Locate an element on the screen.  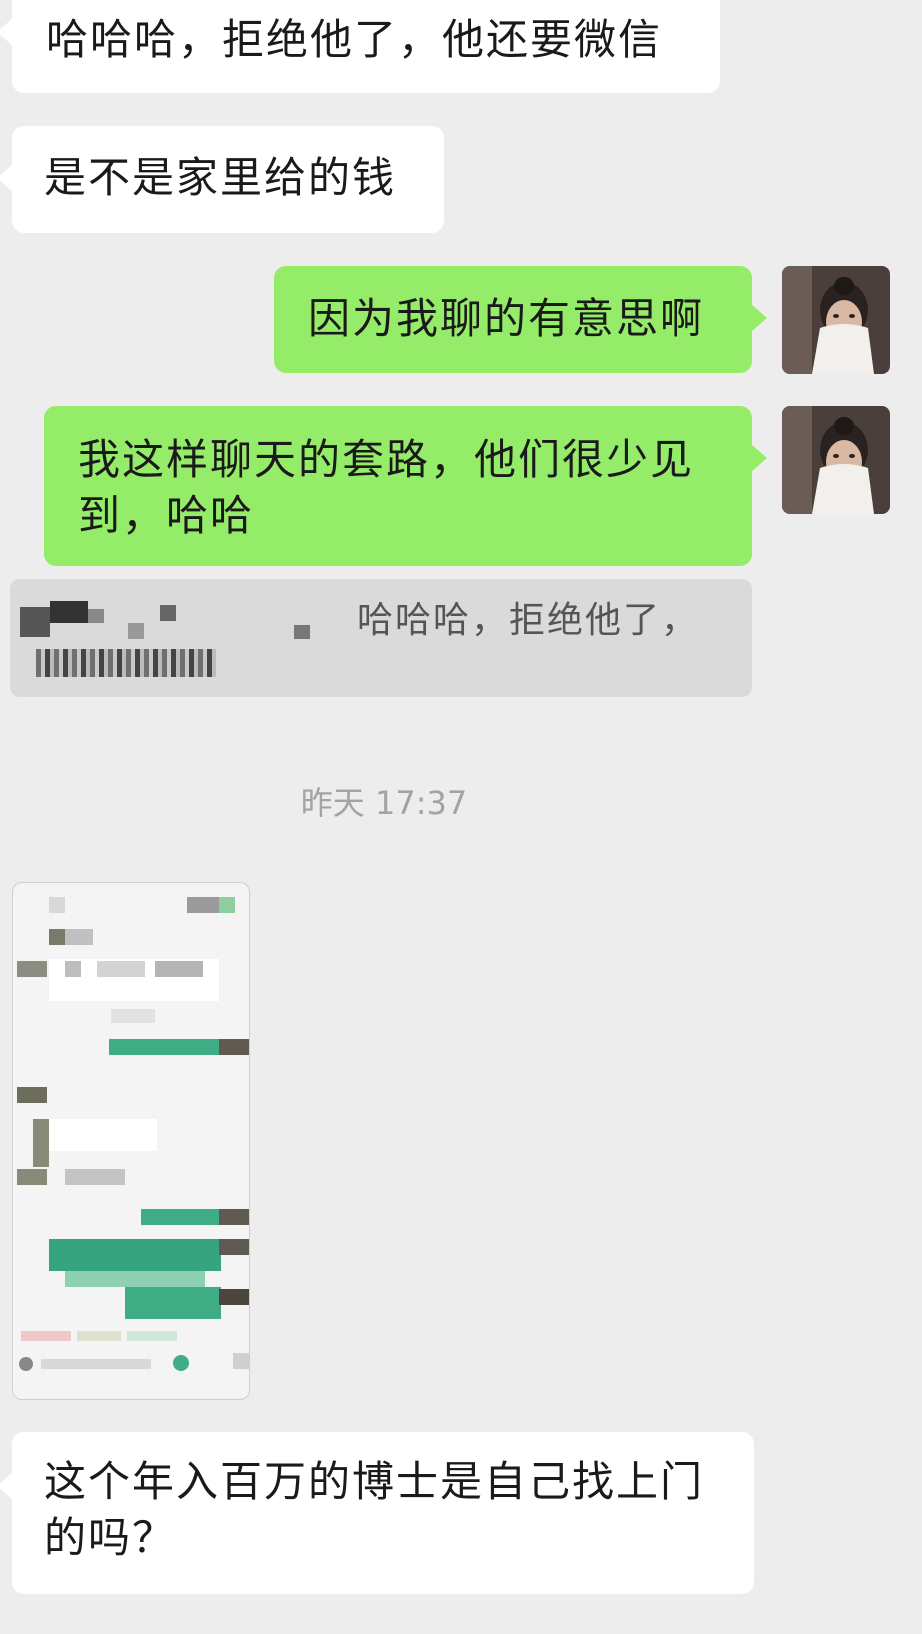
message-bubble-received: 这个年入百万的博士是自己找上门的吗？ is located at coordinates (377, 1513).